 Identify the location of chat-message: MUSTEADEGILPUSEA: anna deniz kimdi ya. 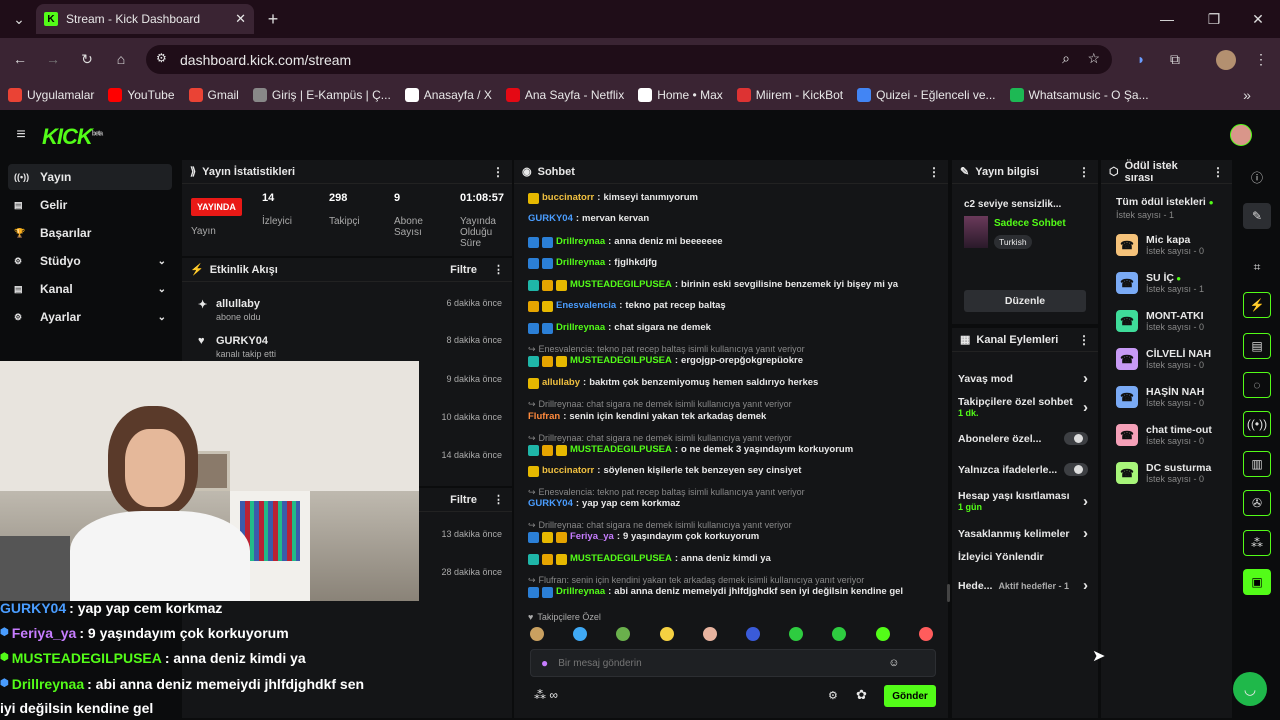
(736, 559).